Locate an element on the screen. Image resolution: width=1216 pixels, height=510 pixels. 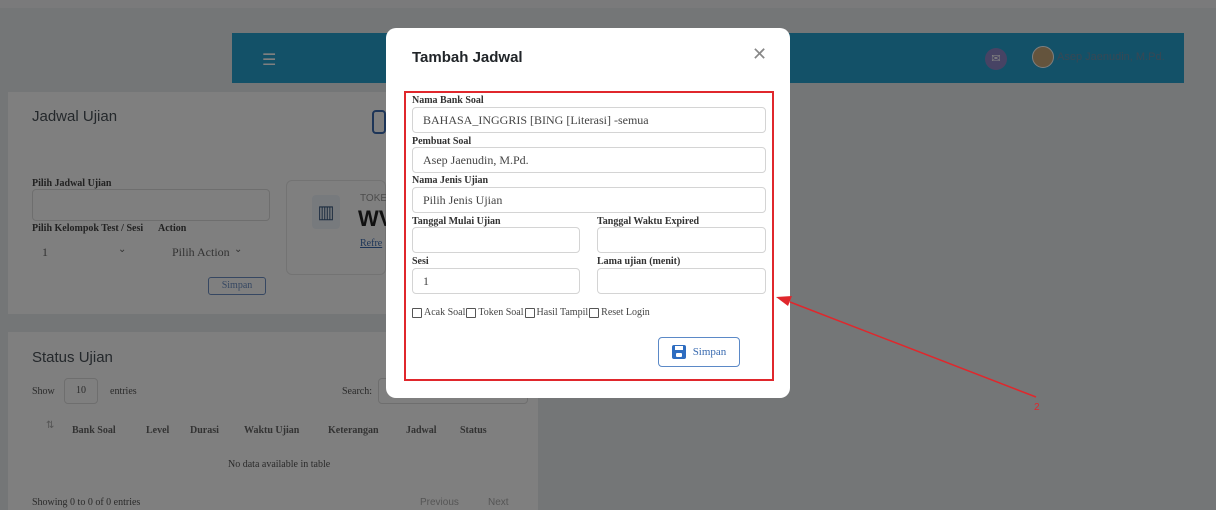
annotation-arrow is located at coordinates (906, 347).